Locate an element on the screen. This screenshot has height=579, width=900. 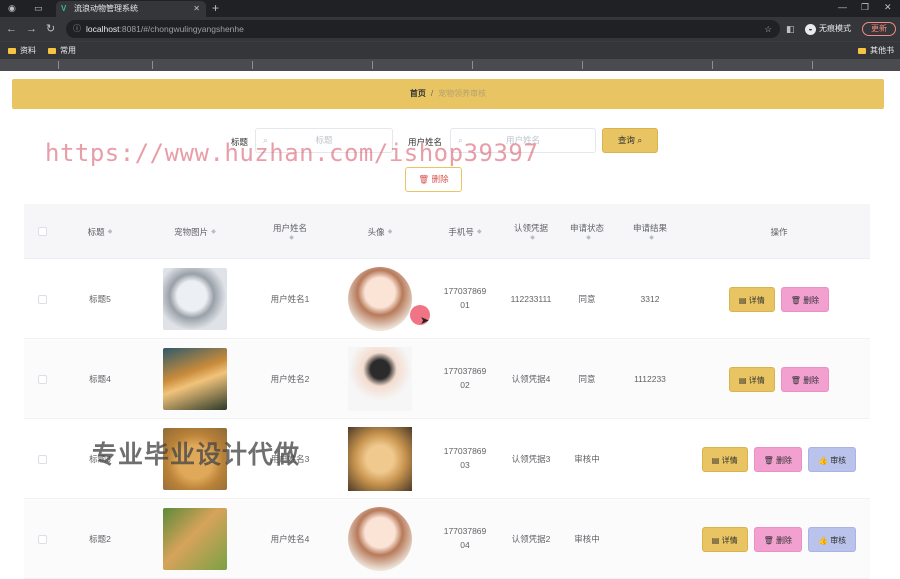
cell-actions: ▤ 详情 🗑 删除 👍 审核 is located at coordinates (779, 459).